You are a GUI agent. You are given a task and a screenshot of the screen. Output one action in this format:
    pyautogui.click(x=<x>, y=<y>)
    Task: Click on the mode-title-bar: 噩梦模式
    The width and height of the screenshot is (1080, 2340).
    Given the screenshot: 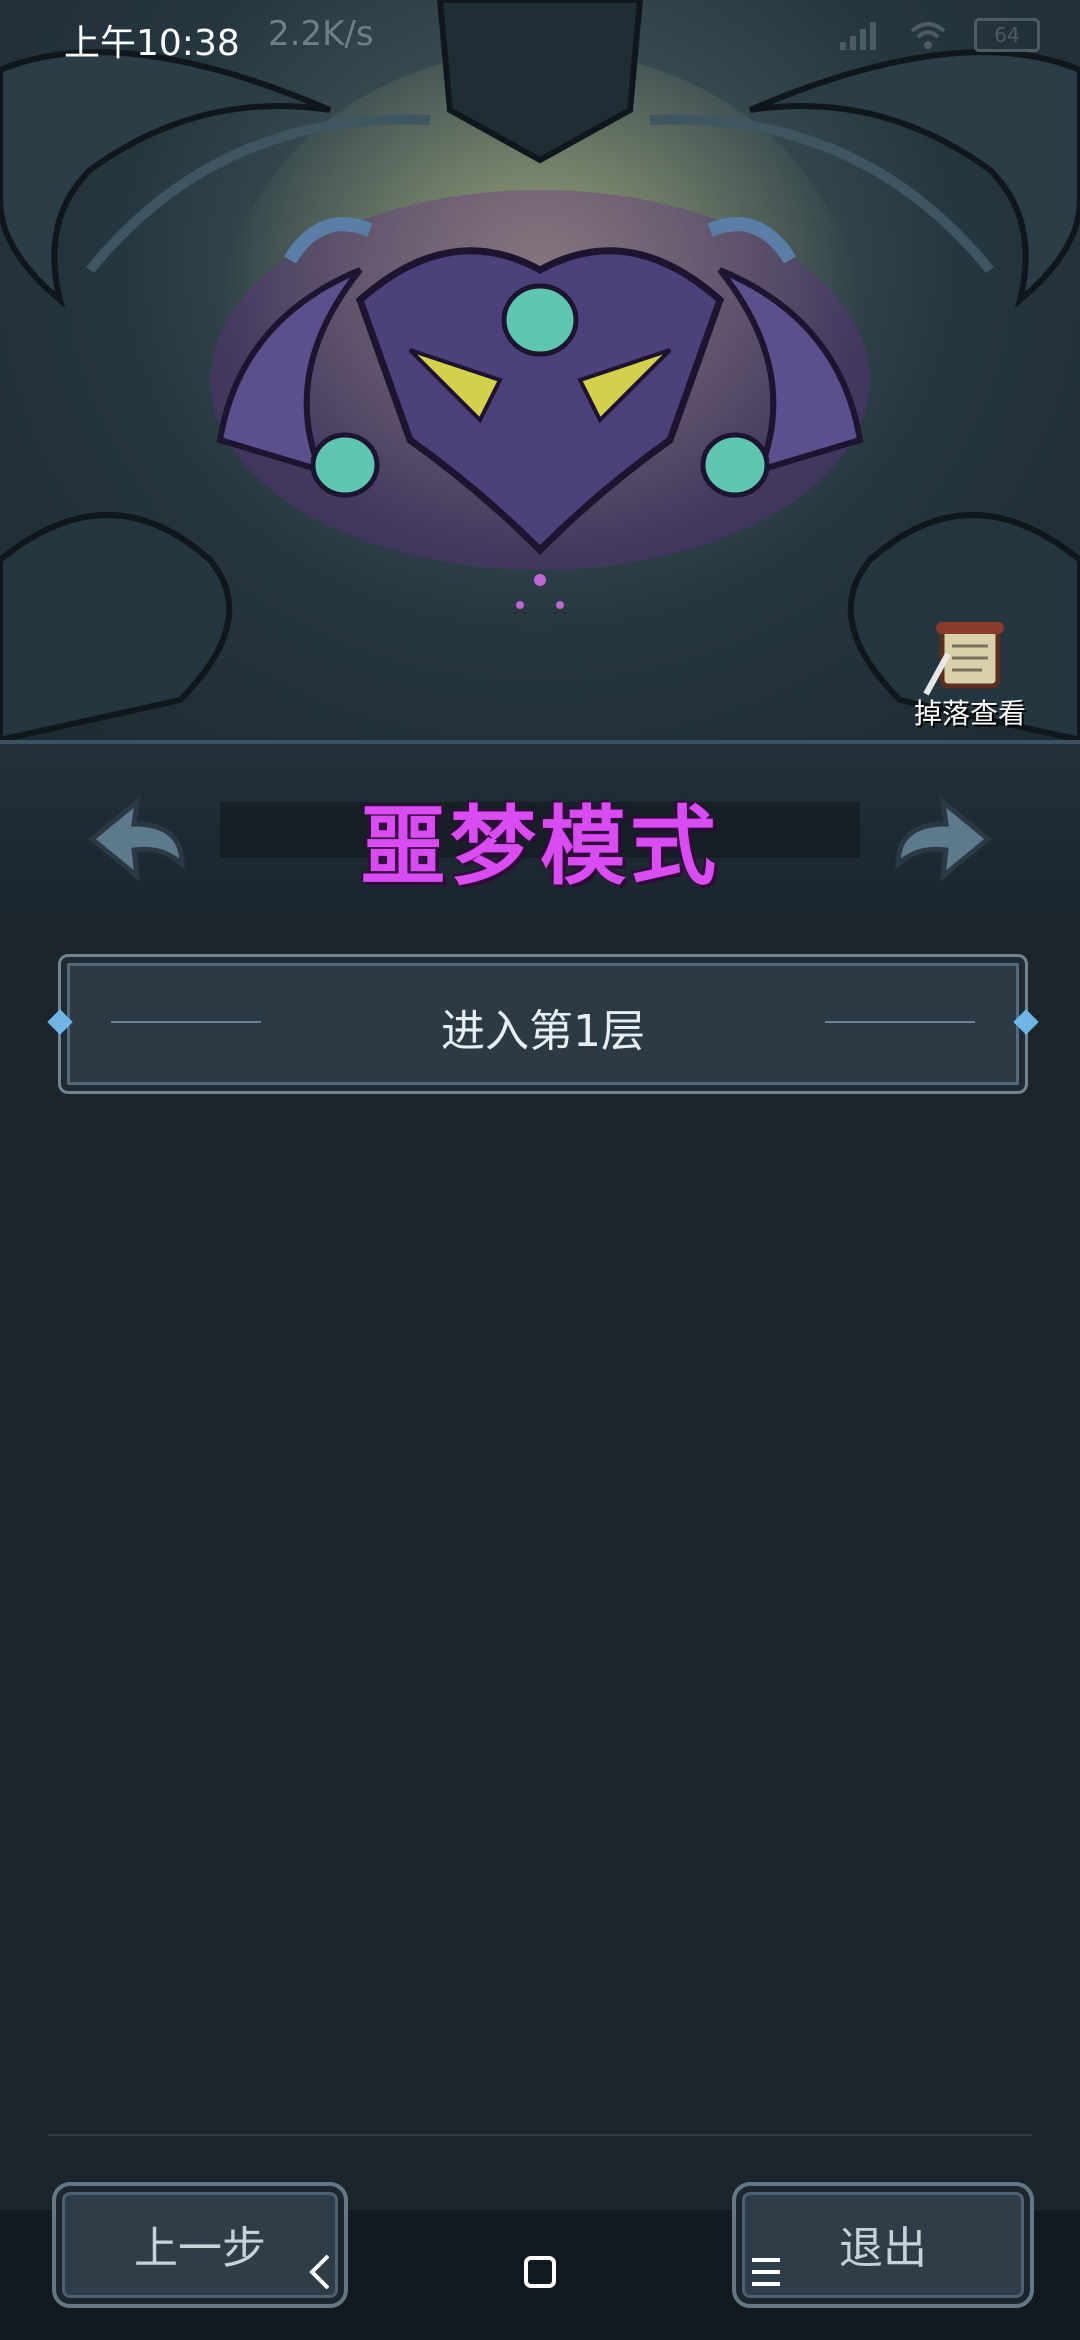 What is the action you would take?
    pyautogui.click(x=540, y=831)
    